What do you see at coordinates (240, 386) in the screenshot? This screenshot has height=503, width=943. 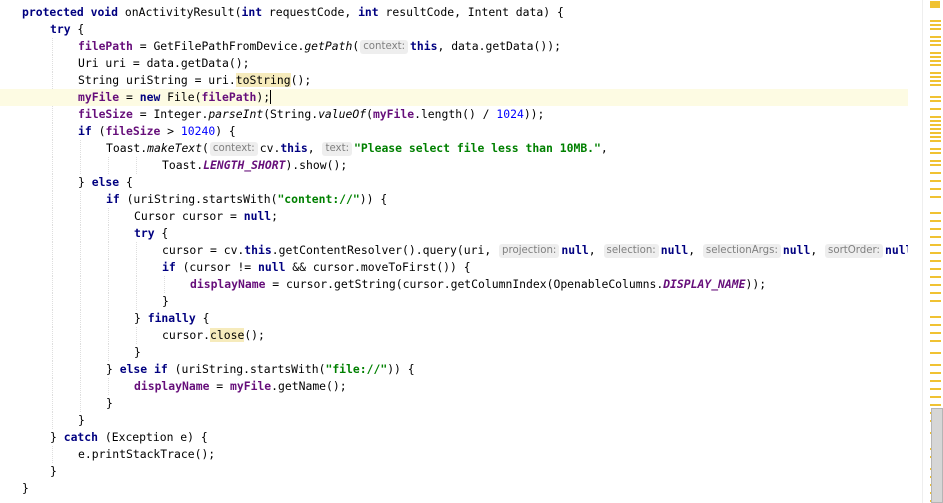 I see `code-line: displayName = myFile.getName();` at bounding box center [240, 386].